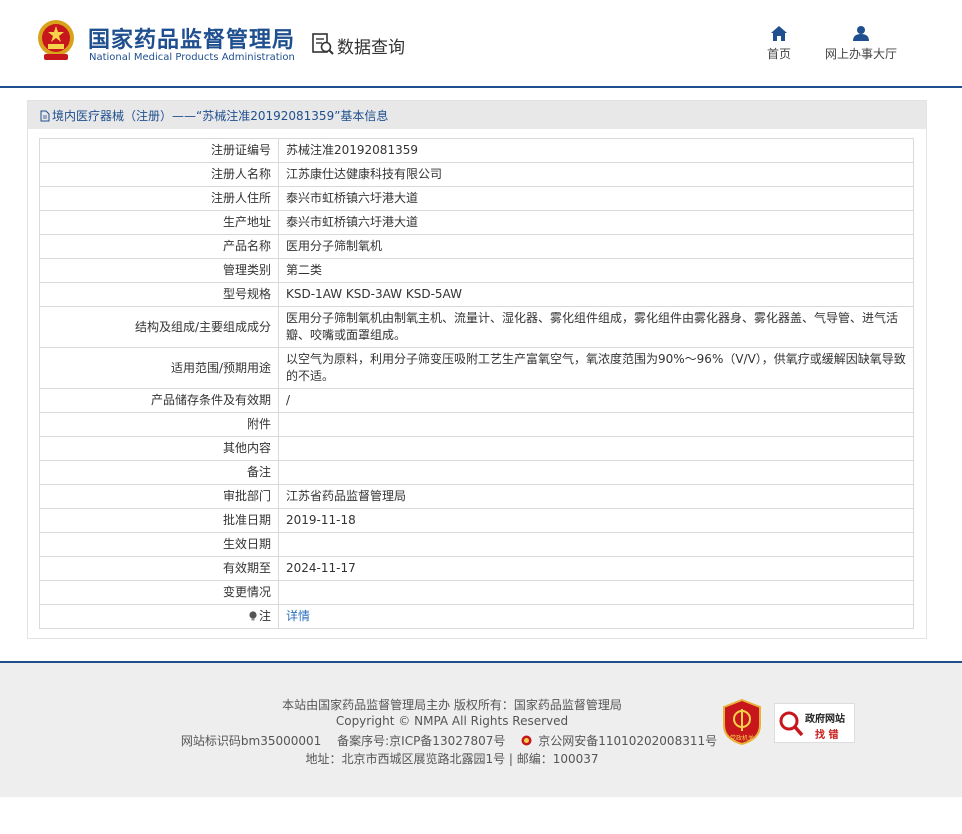 This screenshot has width=962, height=834. Describe the element at coordinates (159, 270) in the screenshot. I see `row-label: 管理类别` at that location.